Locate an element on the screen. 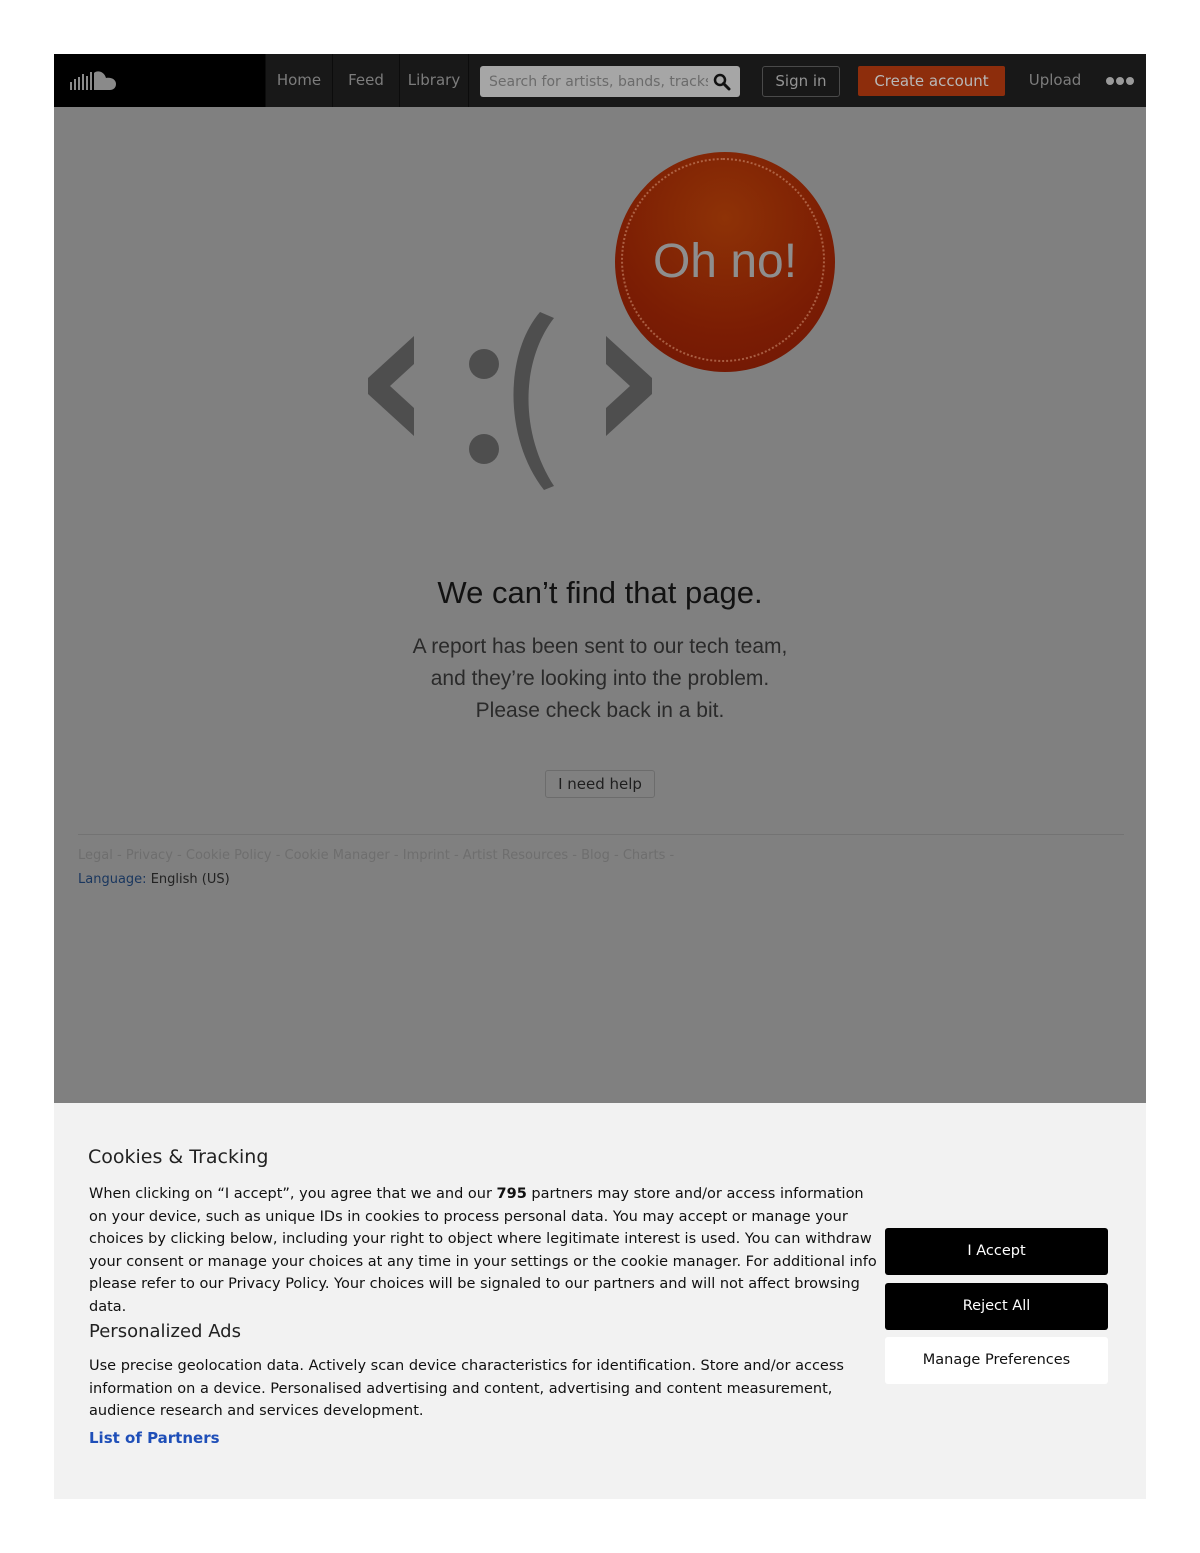 The image size is (1200, 1553). error-message-line: and they’re looking into the problem. is located at coordinates (600, 678).